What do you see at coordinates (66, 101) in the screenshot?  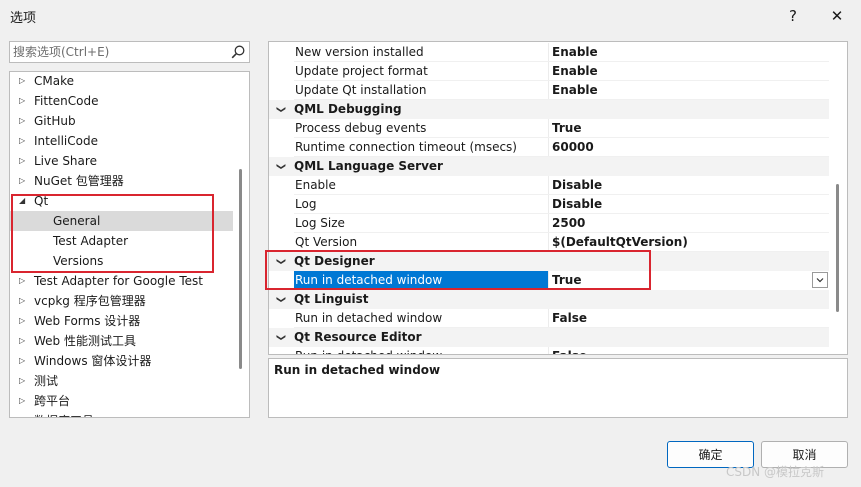 I see `tree-item-label: FittenCode` at bounding box center [66, 101].